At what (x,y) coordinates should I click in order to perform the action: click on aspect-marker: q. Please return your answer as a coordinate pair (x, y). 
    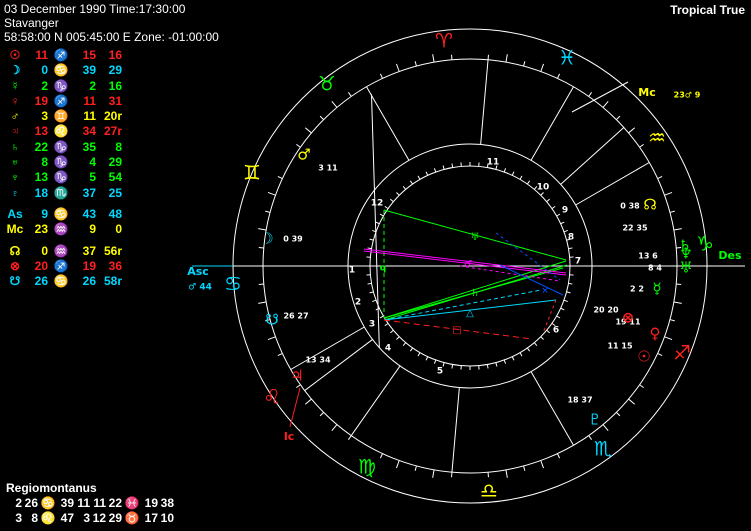
    Looking at the image, I should click on (383, 269).